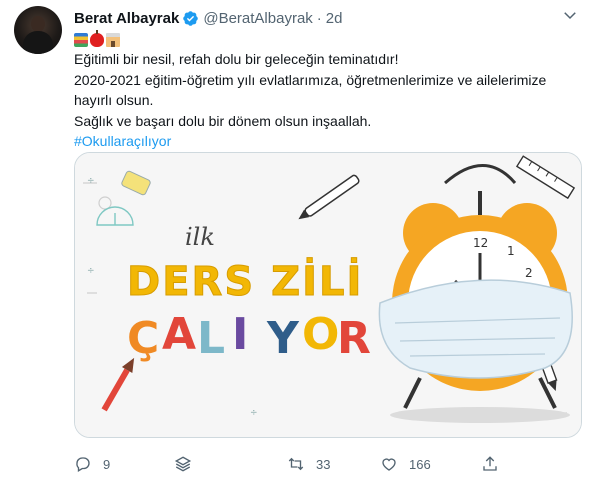 The width and height of the screenshot is (589, 485). I want to click on verified-badge-icon, so click(191, 18).